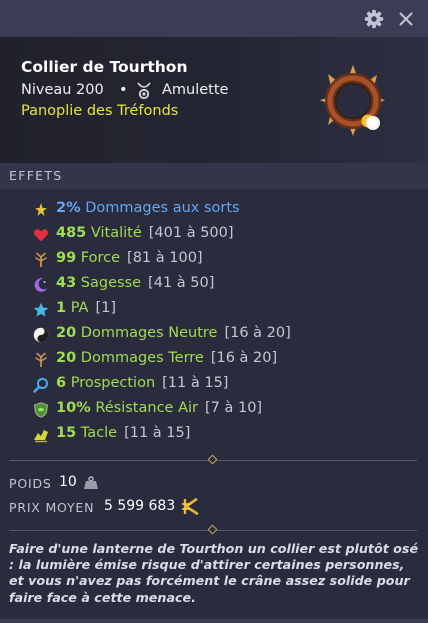  I want to click on kamas-icon, so click(190, 506).